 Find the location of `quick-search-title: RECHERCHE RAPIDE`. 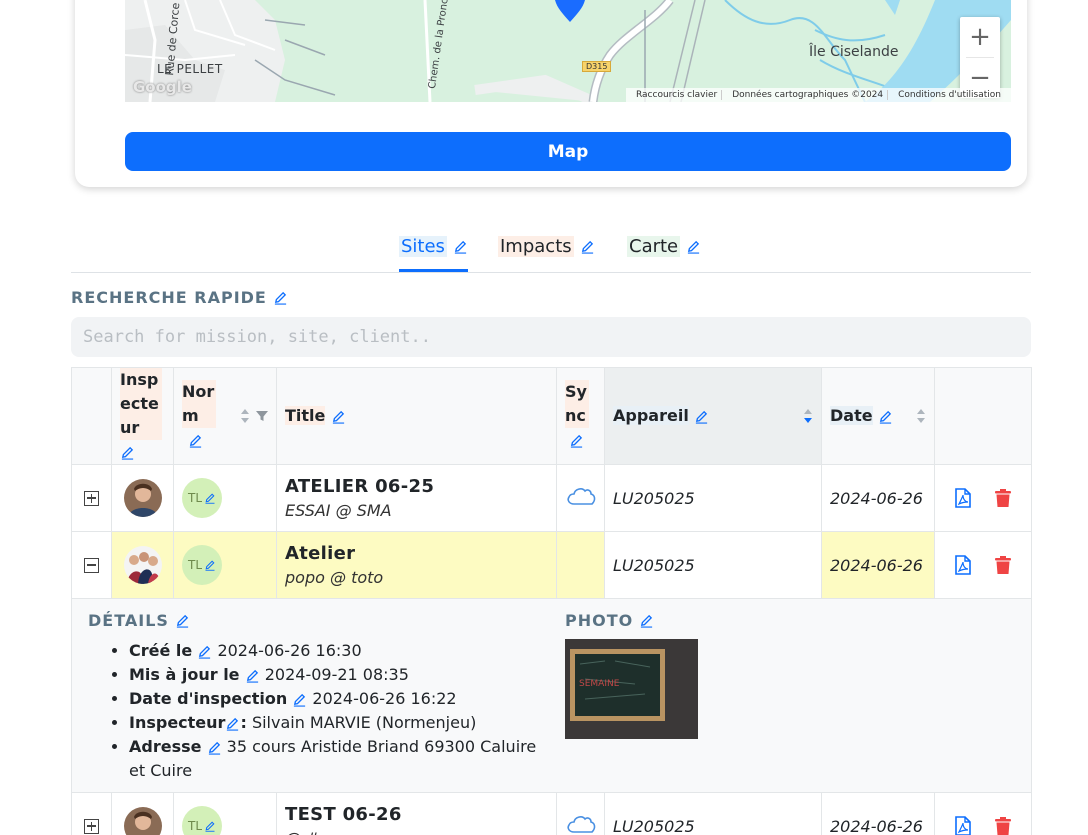

quick-search-title: RECHERCHE RAPIDE is located at coordinates (179, 297).